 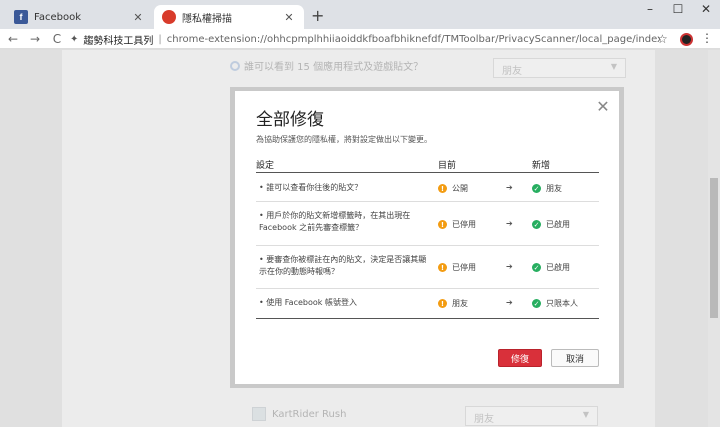 What do you see at coordinates (662, 39) in the screenshot?
I see `bookmark-star-icon: ☆` at bounding box center [662, 39].